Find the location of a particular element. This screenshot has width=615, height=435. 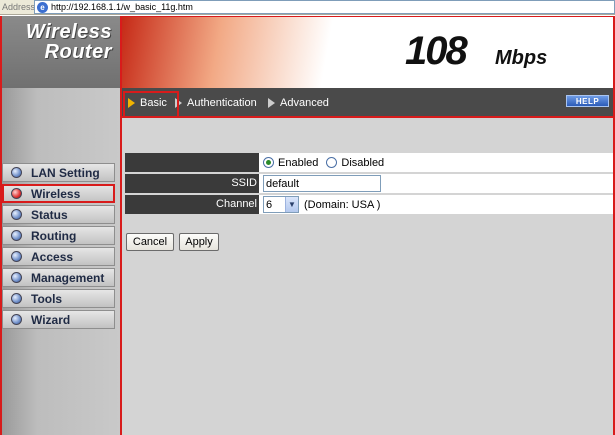

ssid-row: SSID is located at coordinates (369, 183).